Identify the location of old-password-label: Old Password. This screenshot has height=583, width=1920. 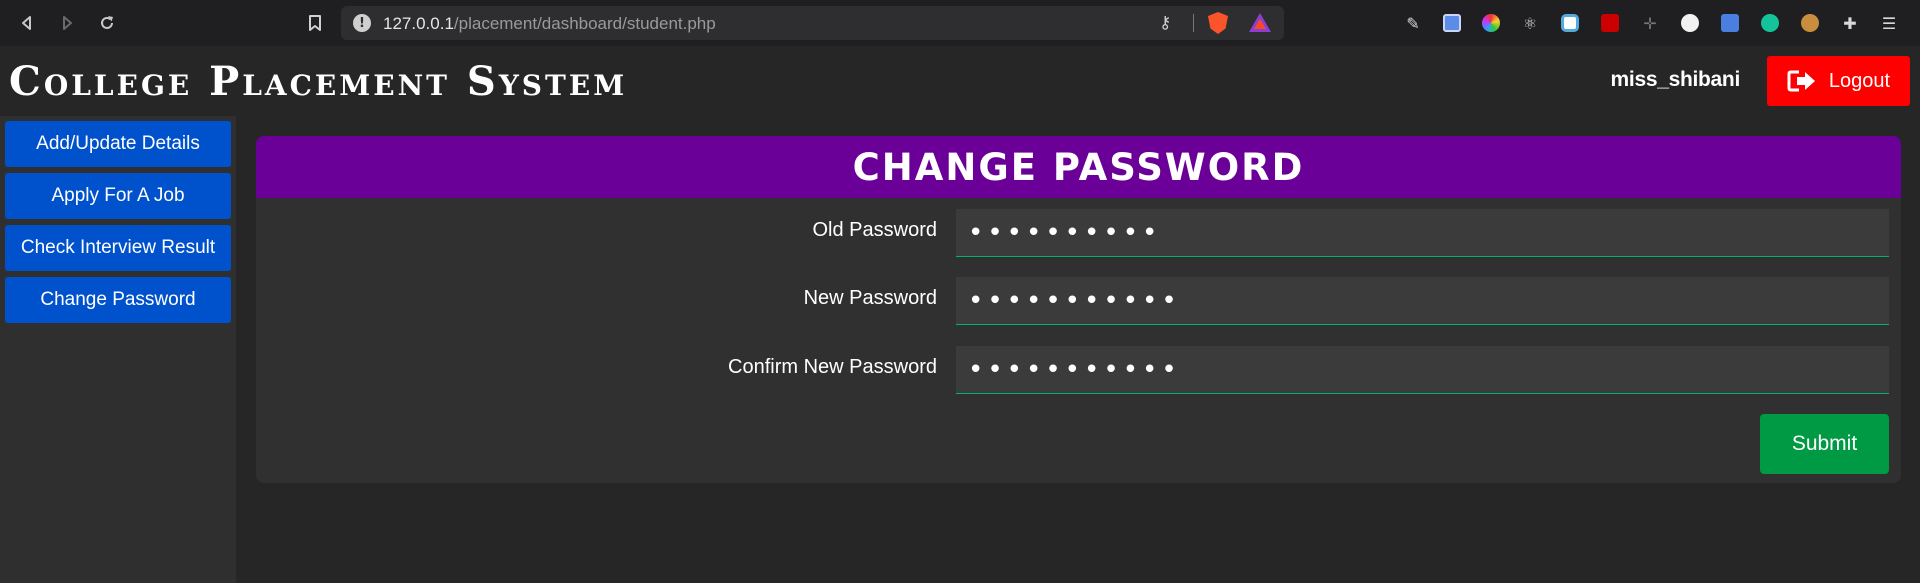
(875, 230).